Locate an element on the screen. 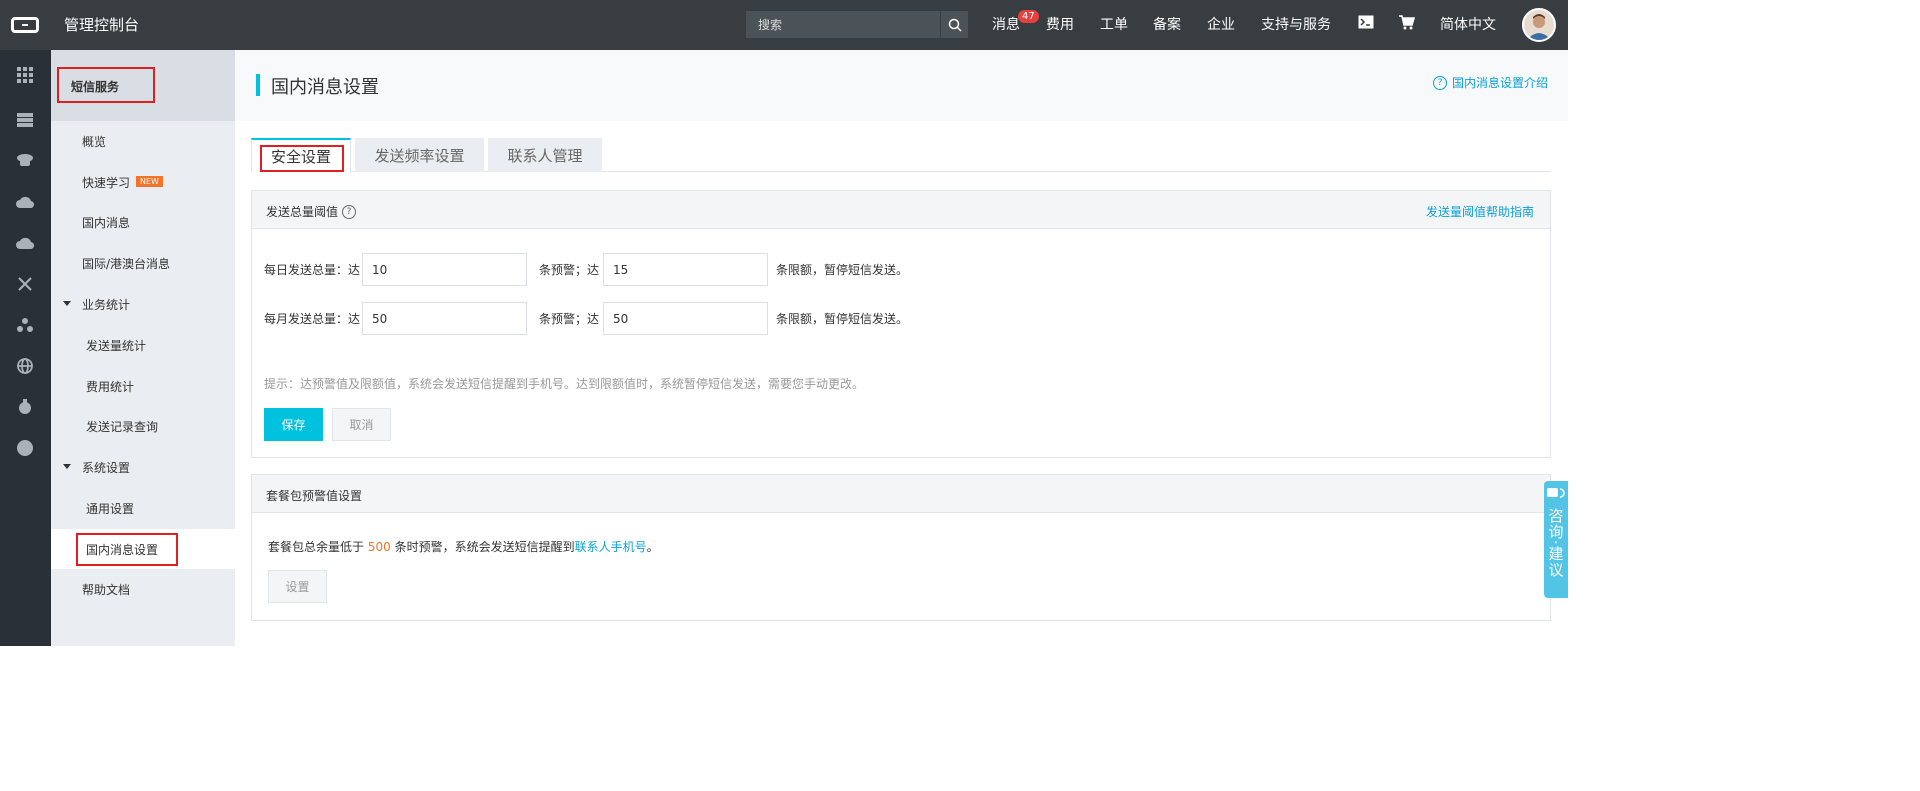 The width and height of the screenshot is (1920, 791). sidebar-item-domestic-settings: 国内消息设置 is located at coordinates (143, 549).